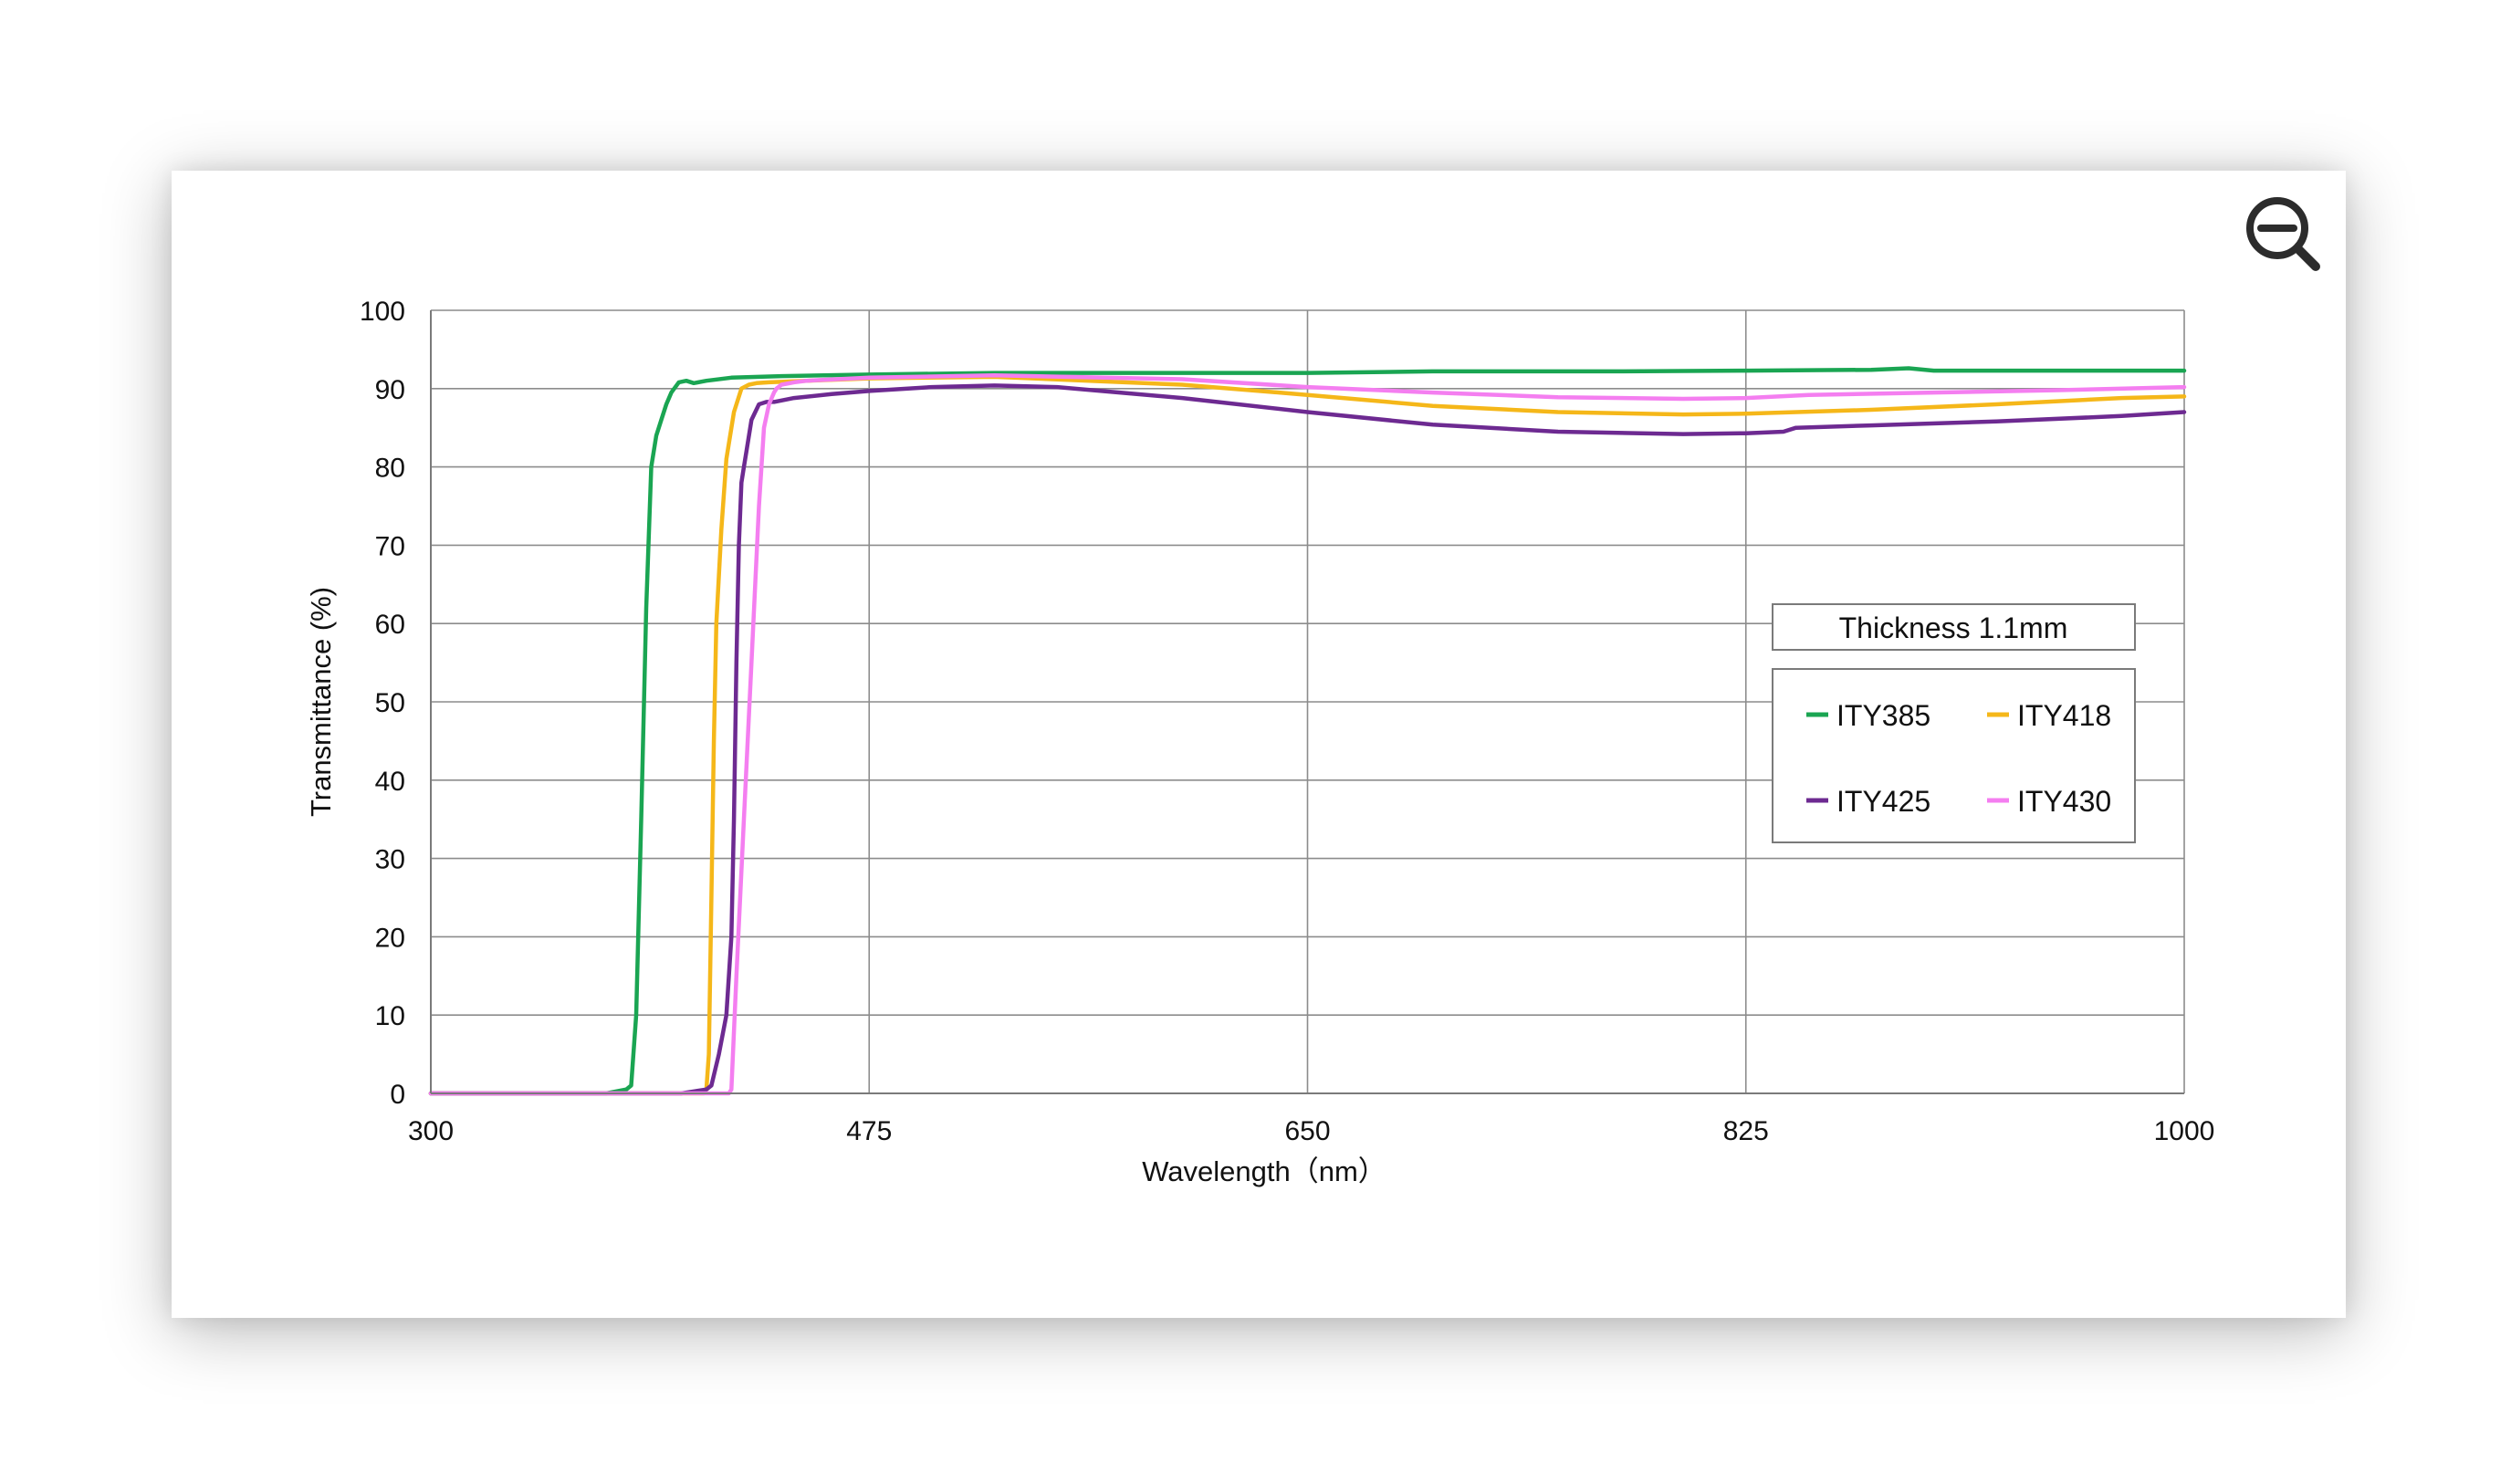 This screenshot has height=1484, width=2511. What do you see at coordinates (431, 1131) in the screenshot?
I see `x-tick-label: 300` at bounding box center [431, 1131].